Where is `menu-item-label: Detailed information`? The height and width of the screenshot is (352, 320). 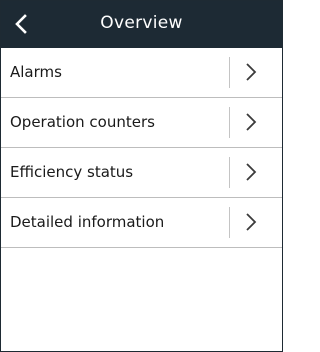 menu-item-label: Detailed information is located at coordinates (87, 222).